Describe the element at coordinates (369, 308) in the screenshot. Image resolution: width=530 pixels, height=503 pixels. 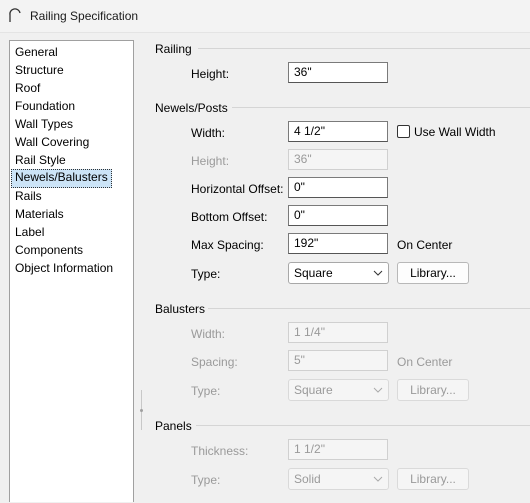
I see `balusters-section-divider` at that location.